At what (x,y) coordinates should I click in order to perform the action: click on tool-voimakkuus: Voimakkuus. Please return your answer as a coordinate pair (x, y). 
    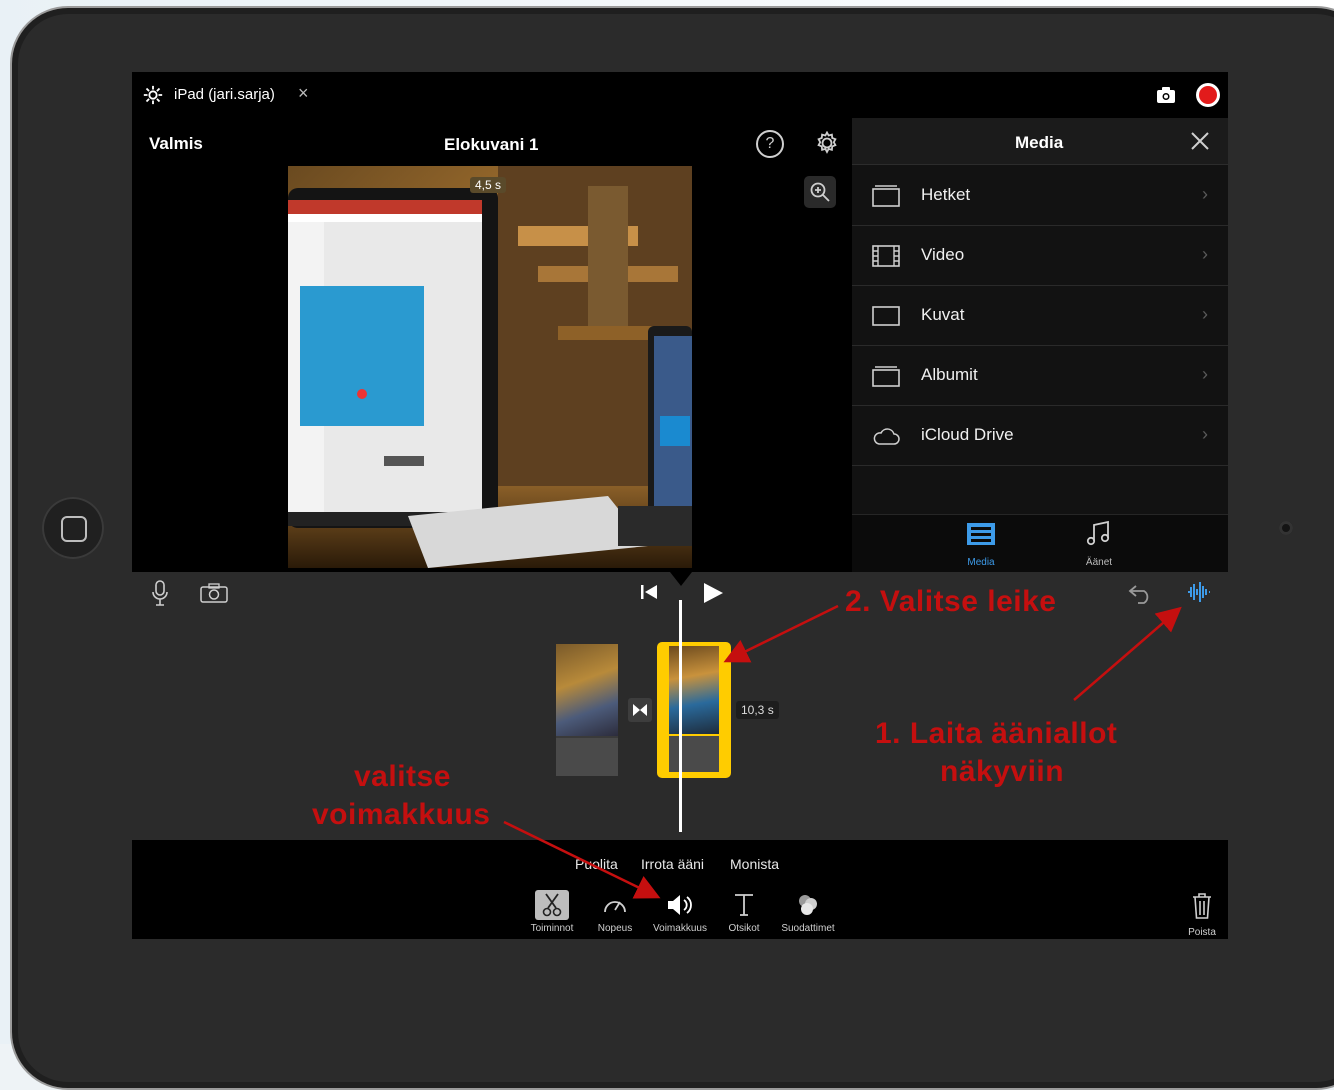
    Looking at the image, I should click on (680, 912).